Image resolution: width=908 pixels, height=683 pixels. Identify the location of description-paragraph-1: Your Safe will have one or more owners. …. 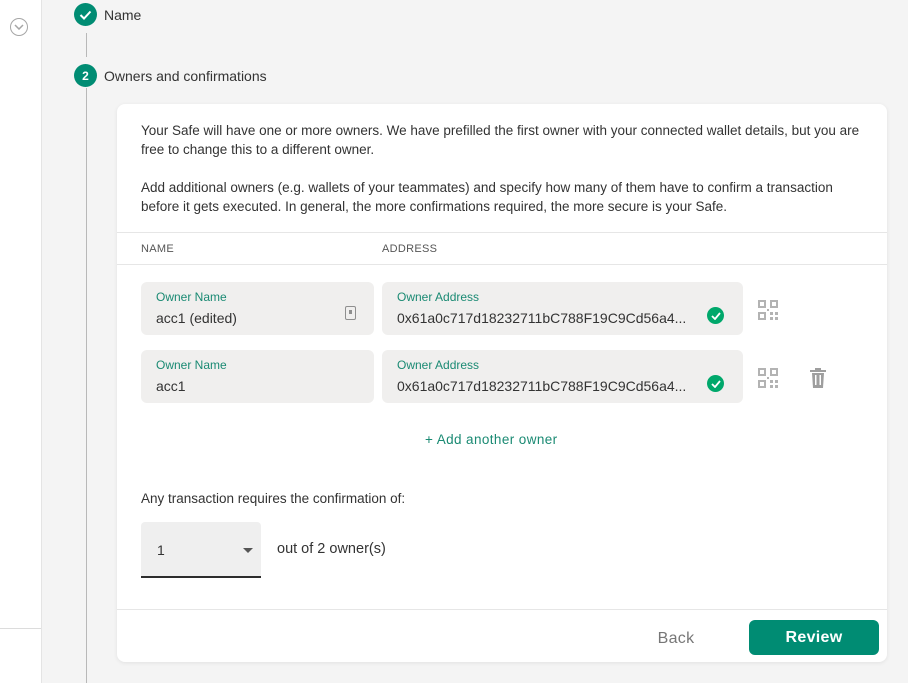
(500, 140).